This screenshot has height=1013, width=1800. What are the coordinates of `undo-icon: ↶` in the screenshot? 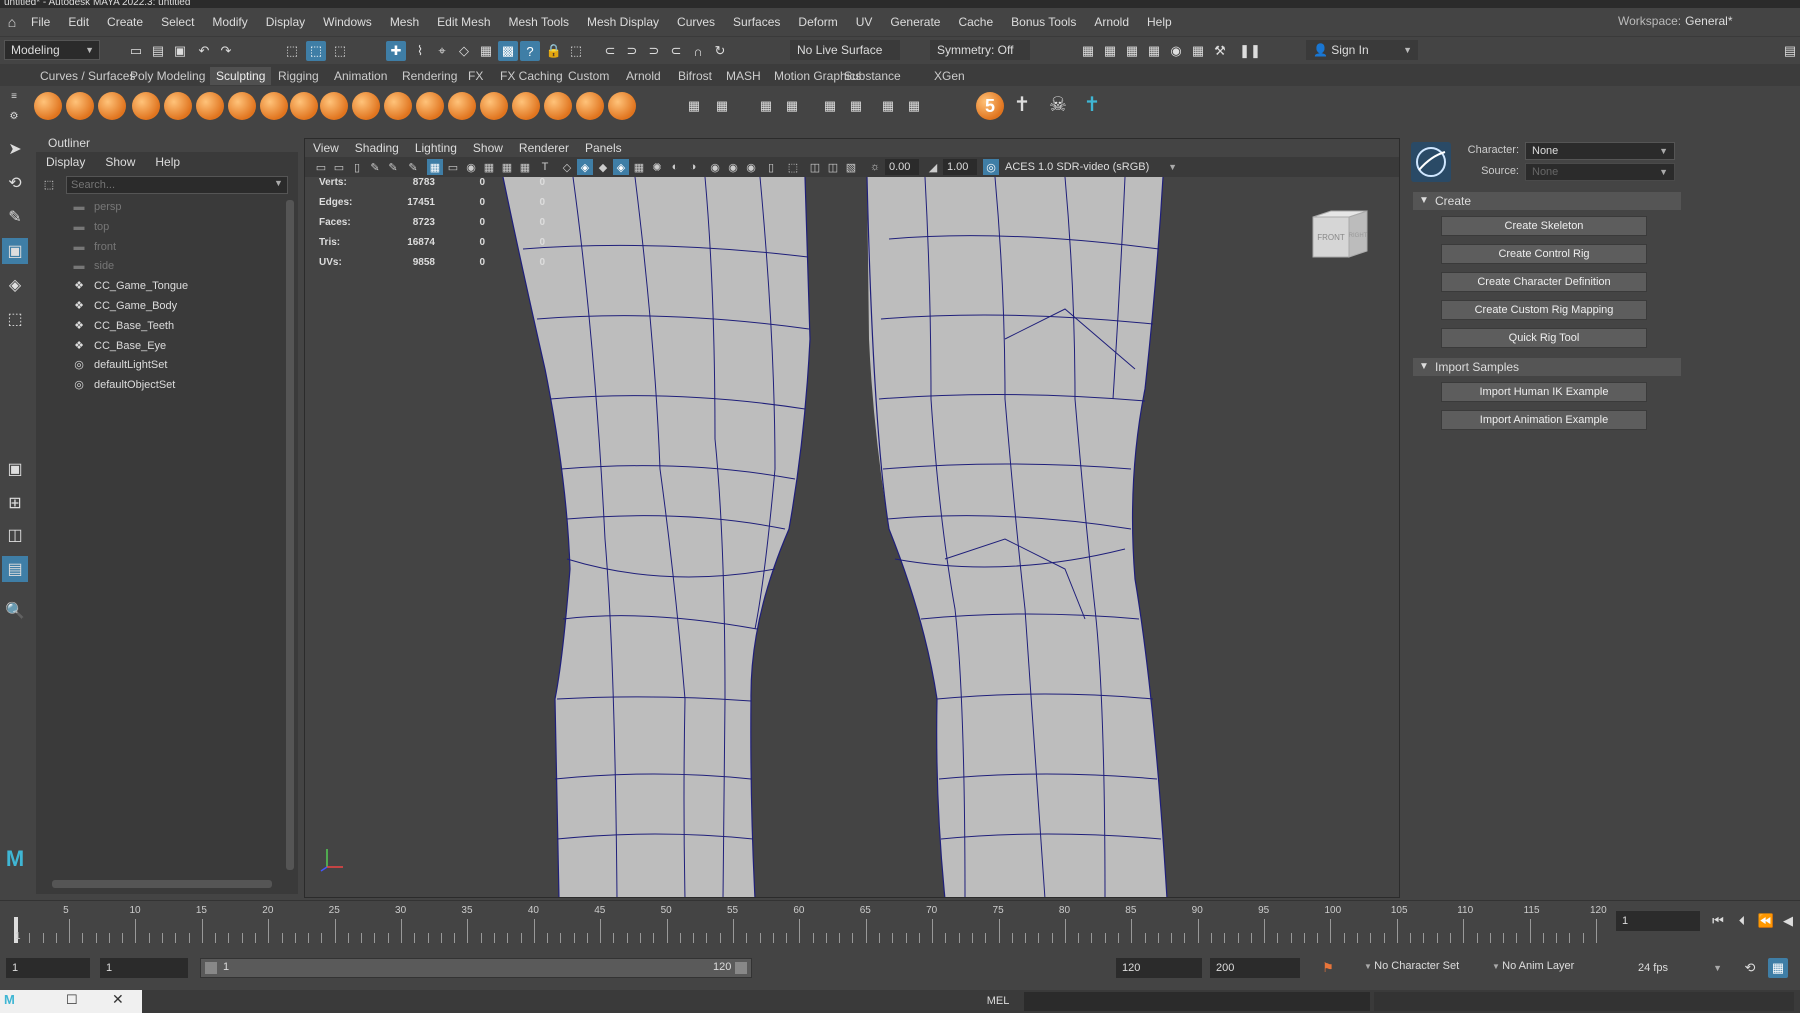 It's located at (204, 51).